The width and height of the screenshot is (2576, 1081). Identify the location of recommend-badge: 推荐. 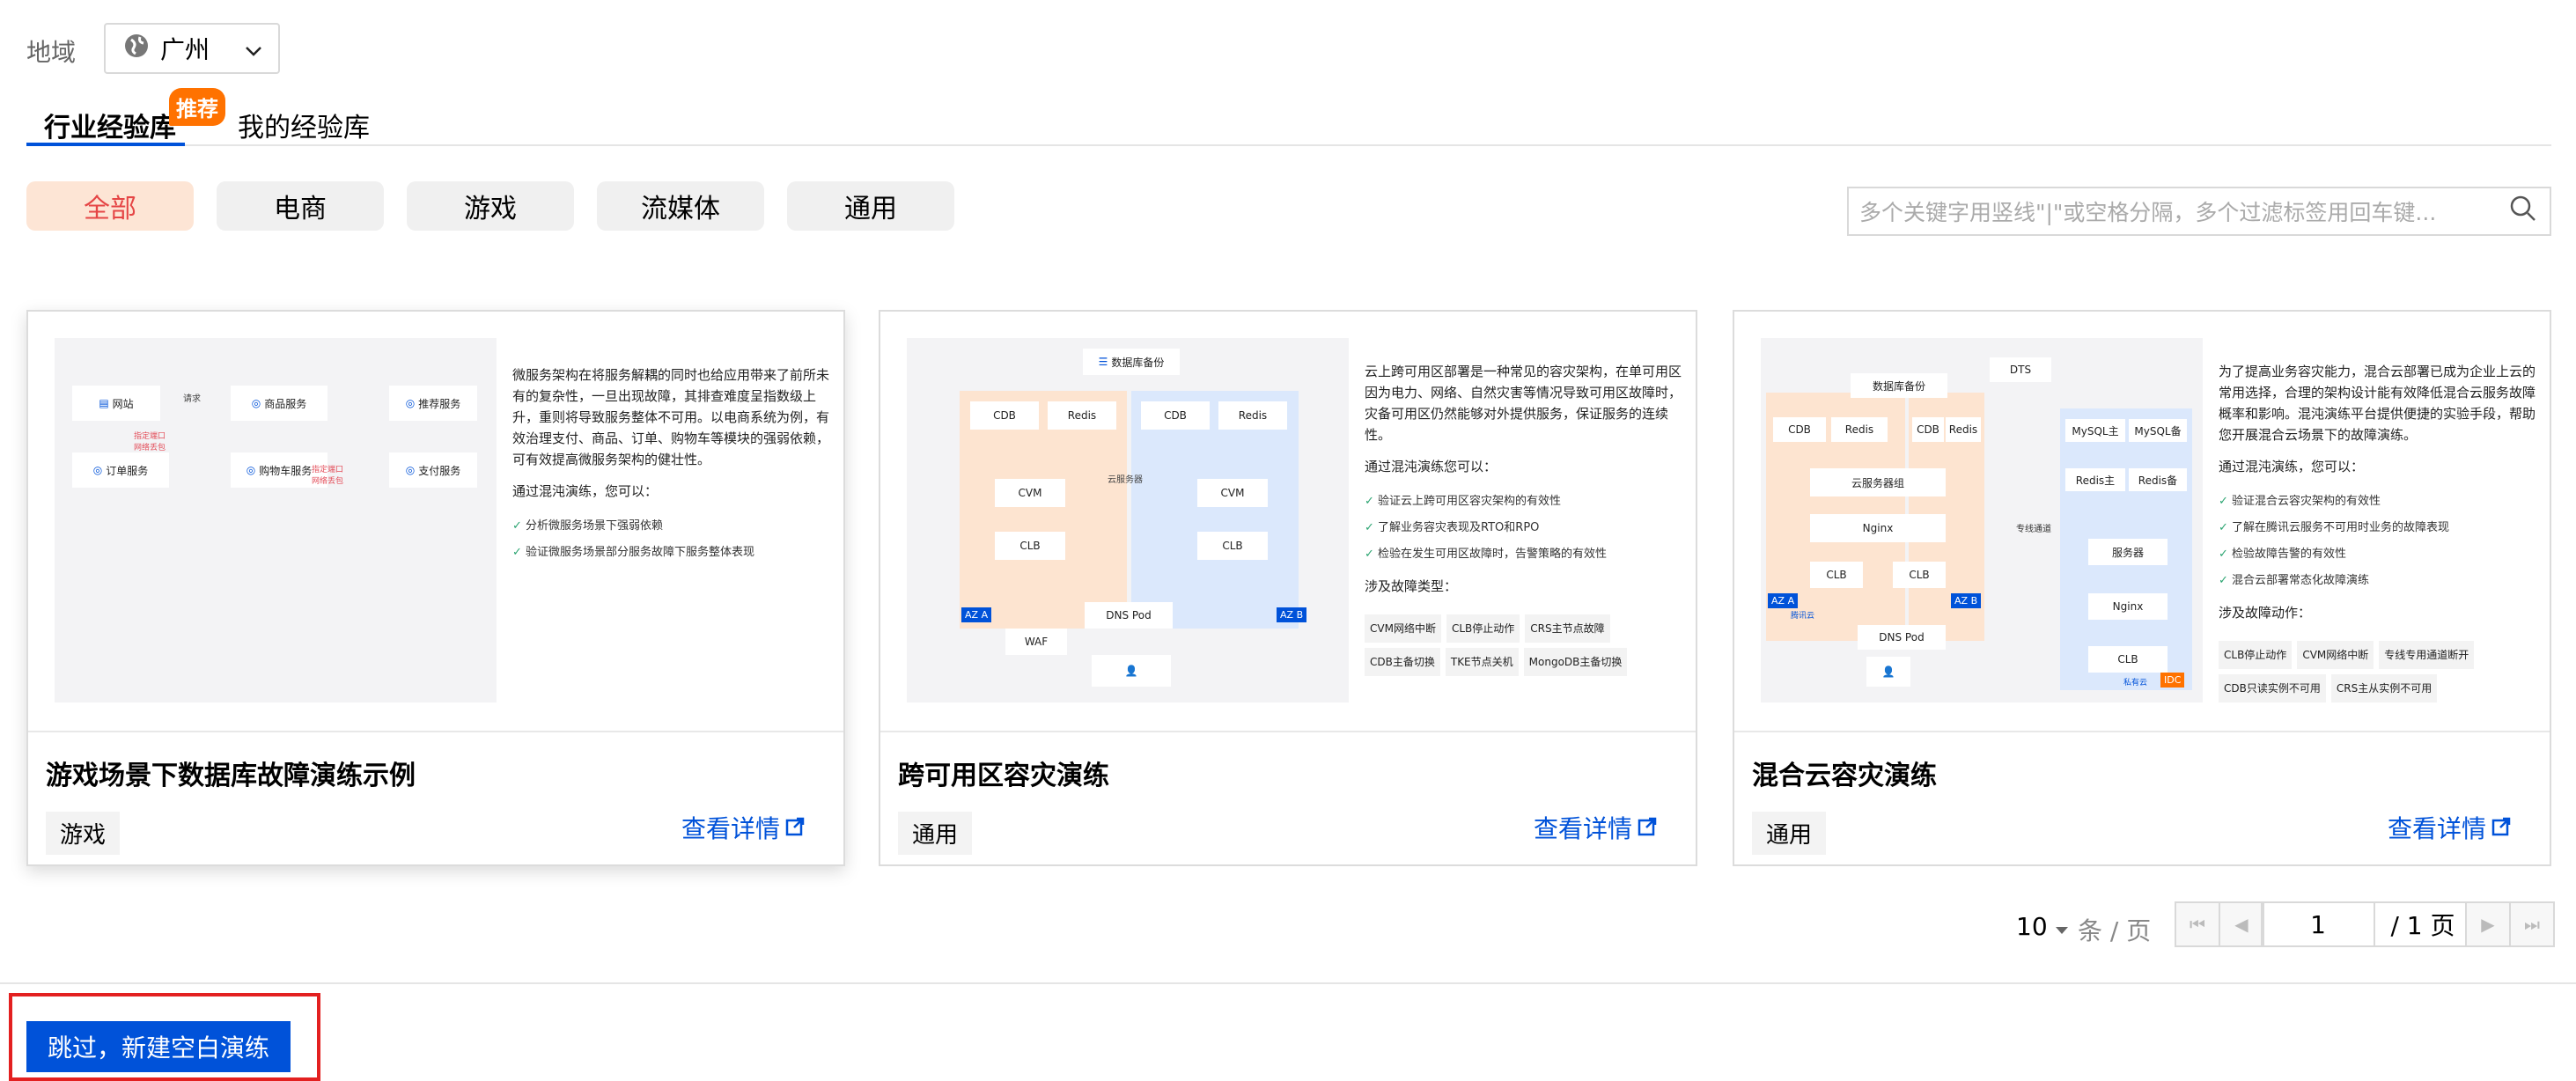
(197, 107).